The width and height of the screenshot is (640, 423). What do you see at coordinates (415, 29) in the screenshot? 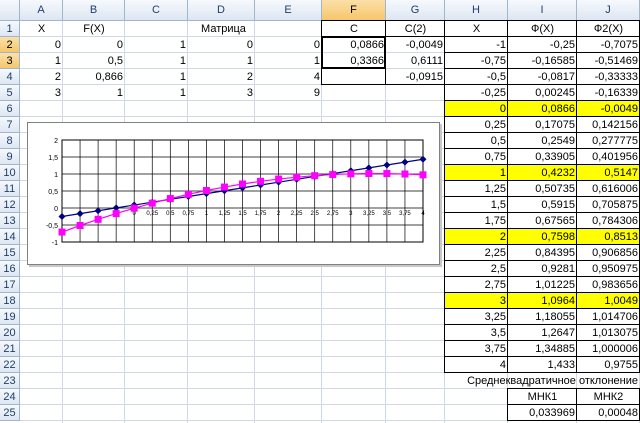
I see `column-title-c2: C(2)` at bounding box center [415, 29].